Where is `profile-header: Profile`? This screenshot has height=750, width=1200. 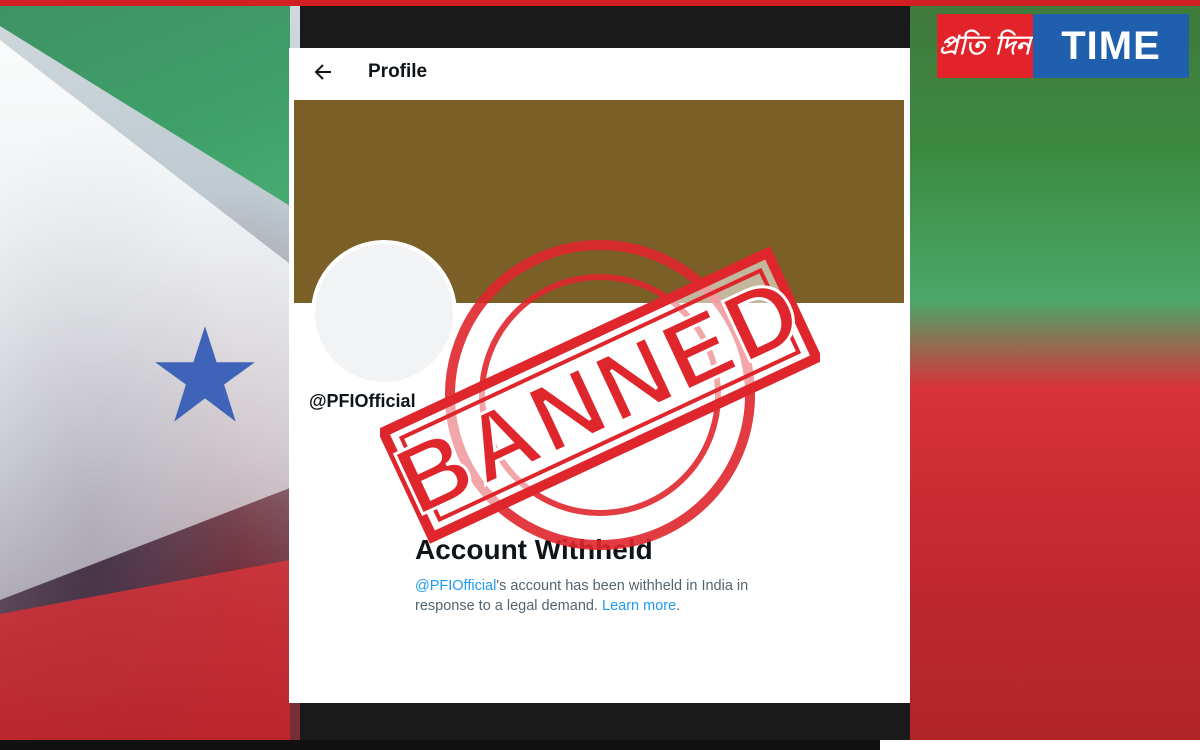
profile-header: Profile is located at coordinates (599, 73).